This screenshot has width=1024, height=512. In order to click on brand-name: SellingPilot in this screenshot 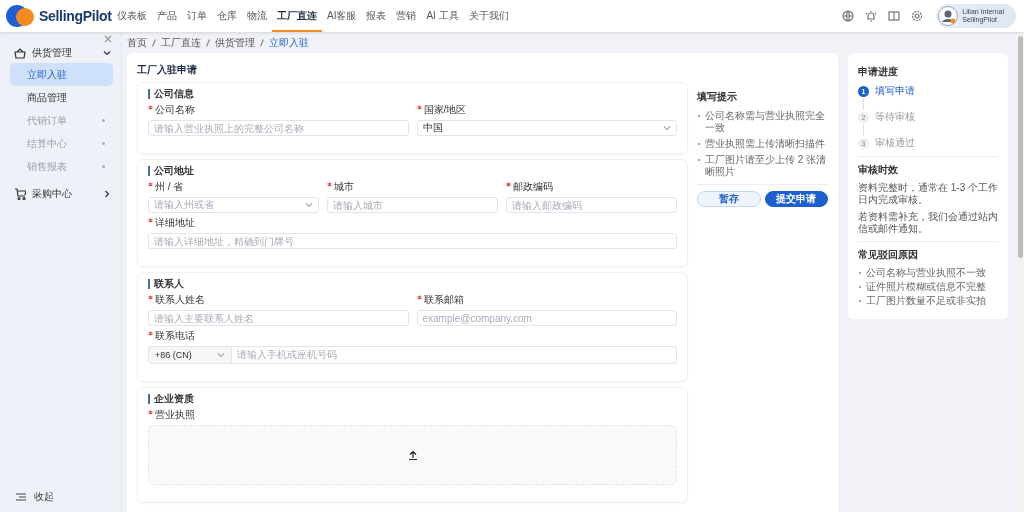, I will do `click(75, 16)`.